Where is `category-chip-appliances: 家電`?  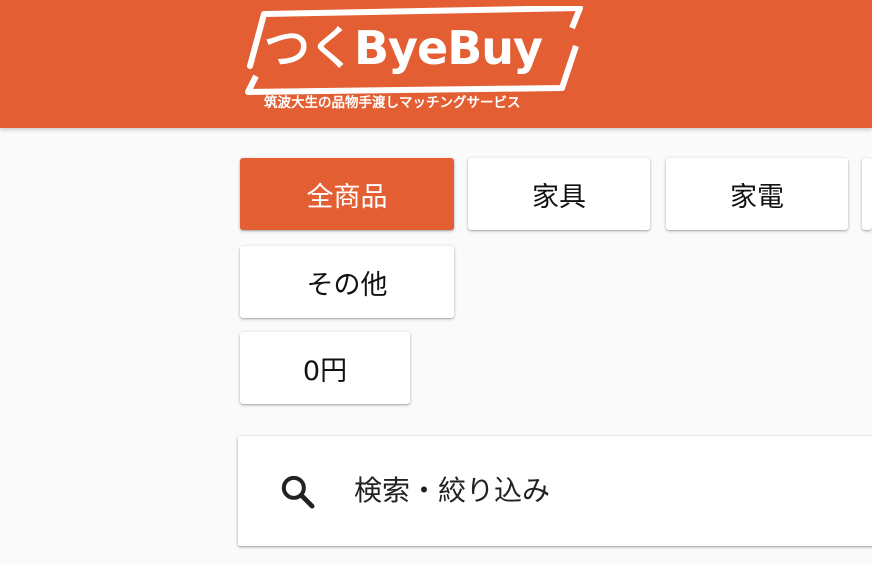
category-chip-appliances: 家電 is located at coordinates (757, 194).